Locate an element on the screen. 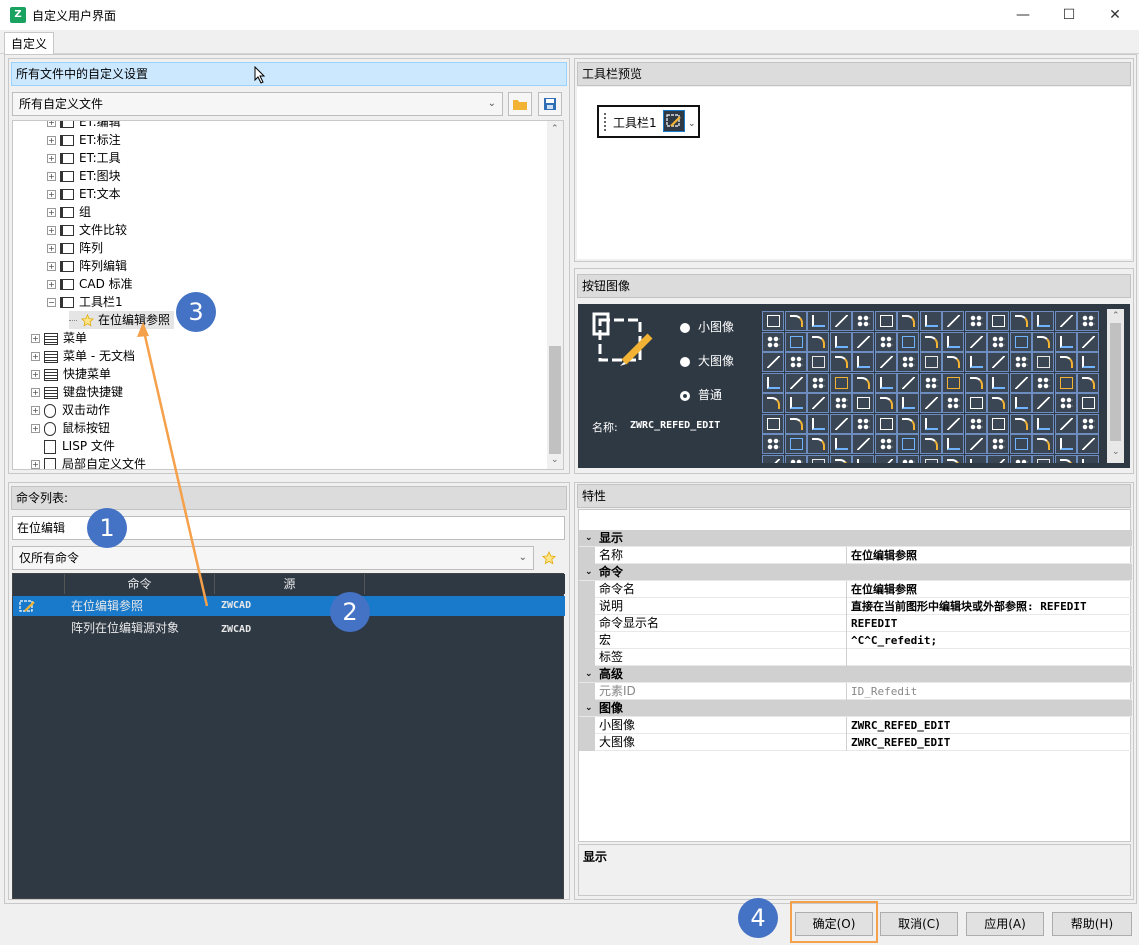 This screenshot has height=945, width=1139. step-badge-1: 1 is located at coordinates (107, 528).